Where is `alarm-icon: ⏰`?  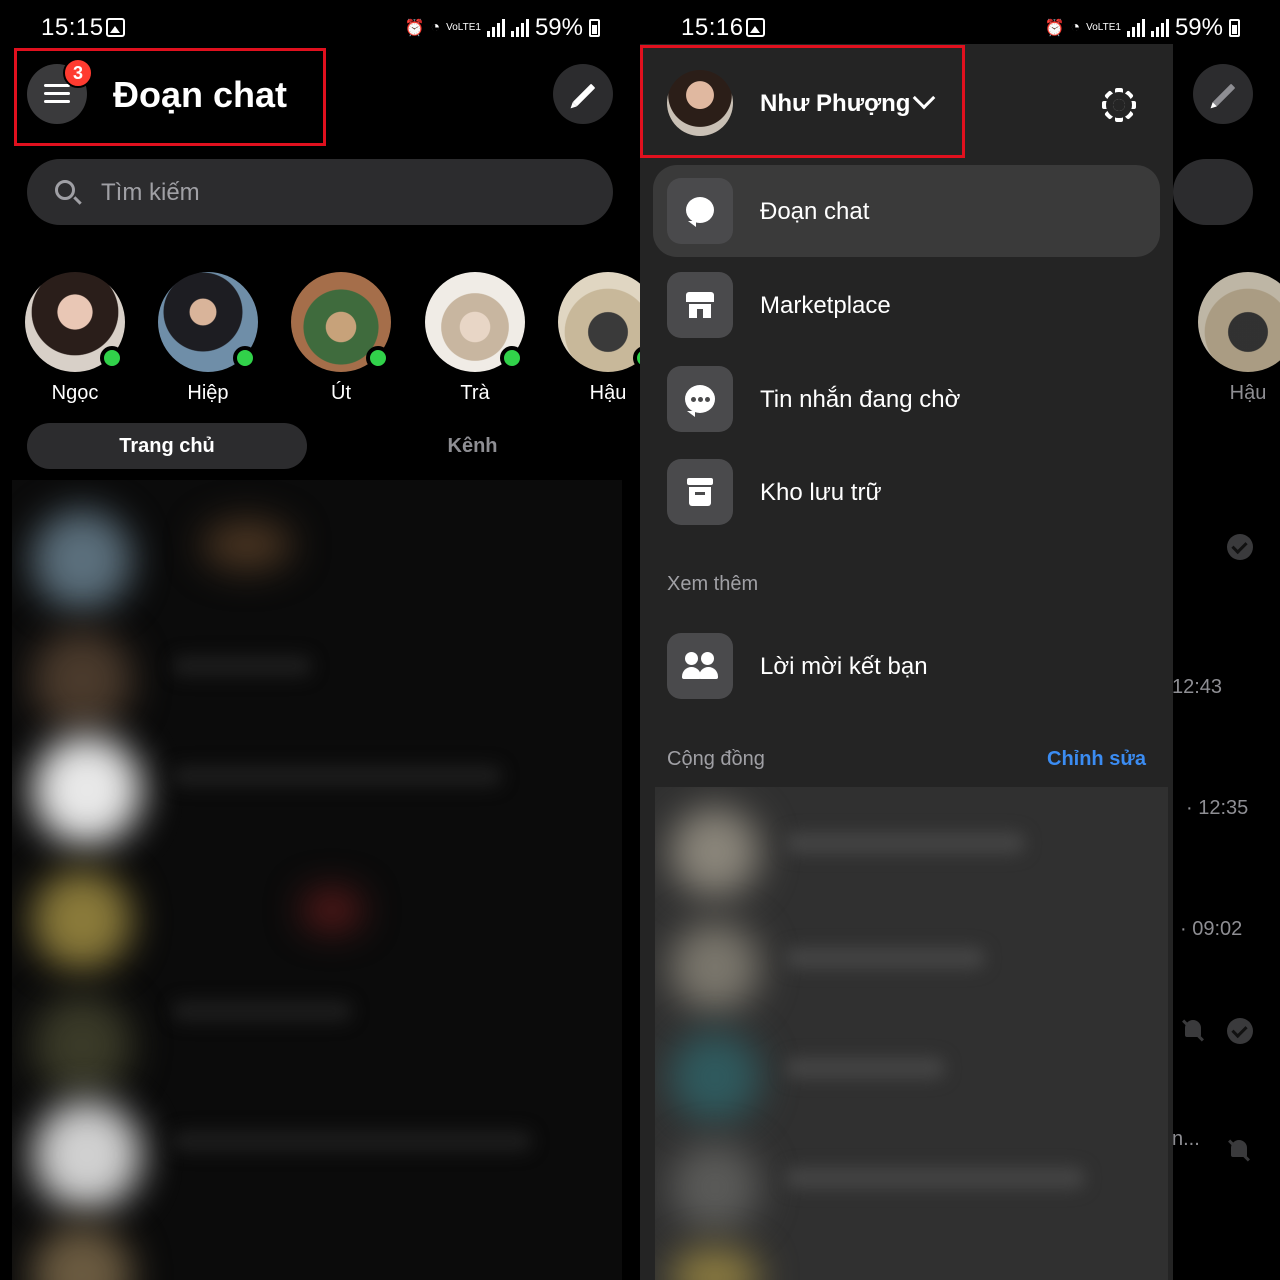
alarm-icon: ⏰ is located at coordinates (414, 28).